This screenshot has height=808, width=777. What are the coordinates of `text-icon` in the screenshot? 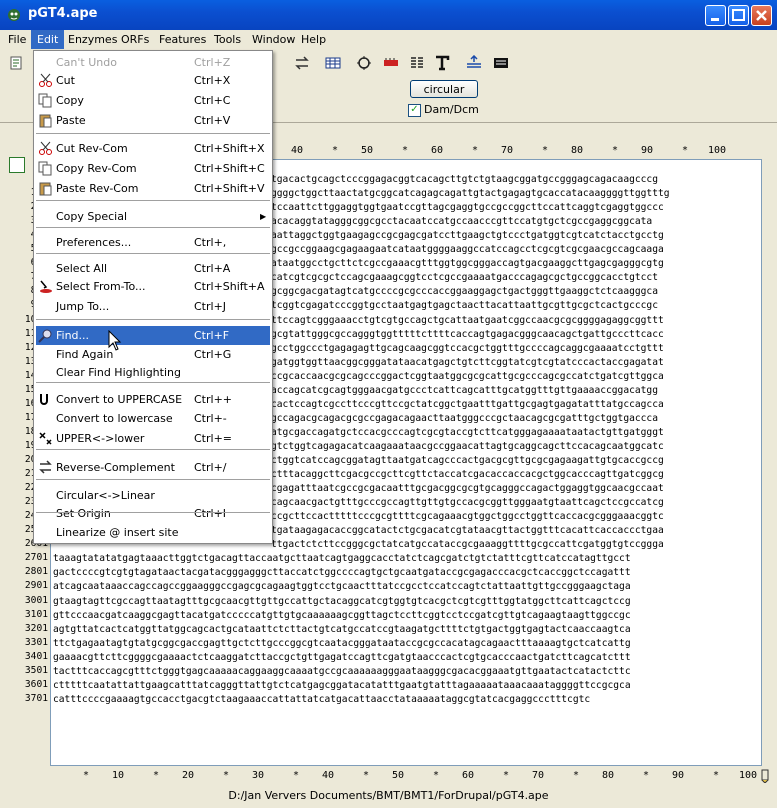 It's located at (442, 63).